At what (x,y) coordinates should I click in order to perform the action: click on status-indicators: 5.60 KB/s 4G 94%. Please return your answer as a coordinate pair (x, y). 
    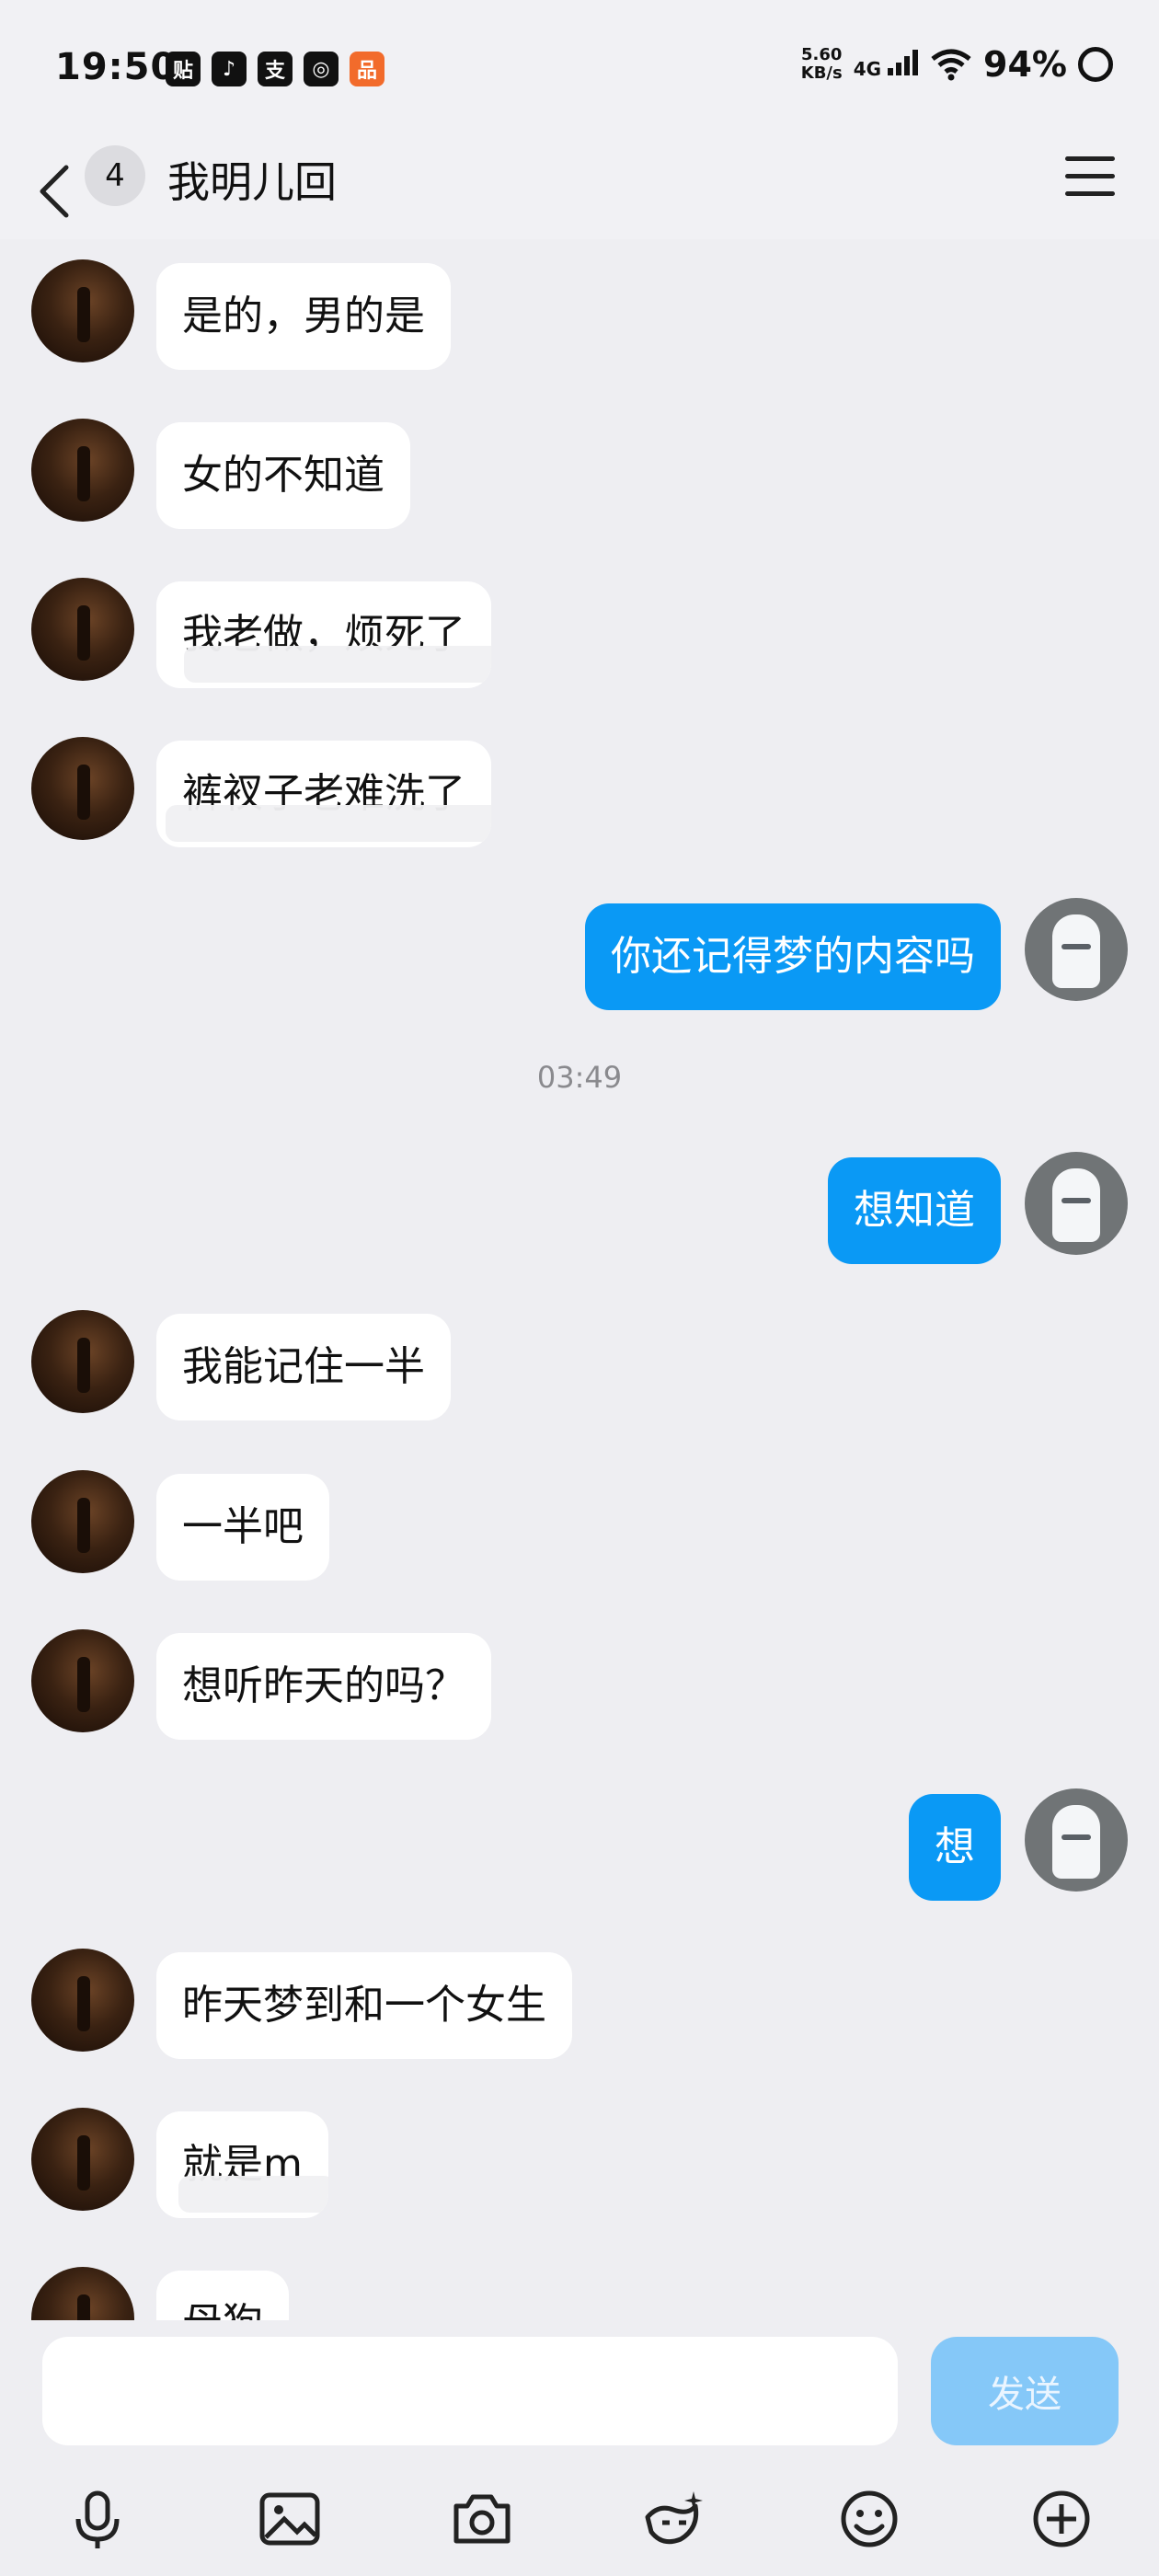
    Looking at the image, I should click on (957, 64).